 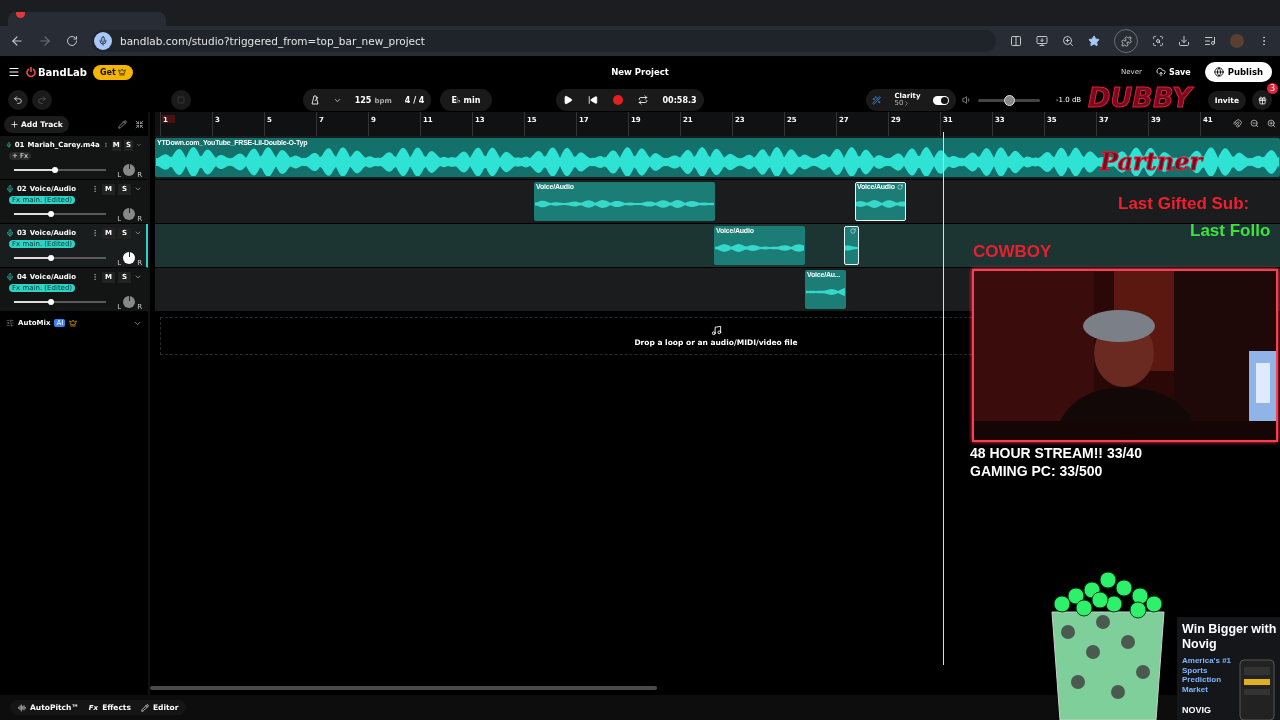 I want to click on undo-button, so click(x=18, y=100).